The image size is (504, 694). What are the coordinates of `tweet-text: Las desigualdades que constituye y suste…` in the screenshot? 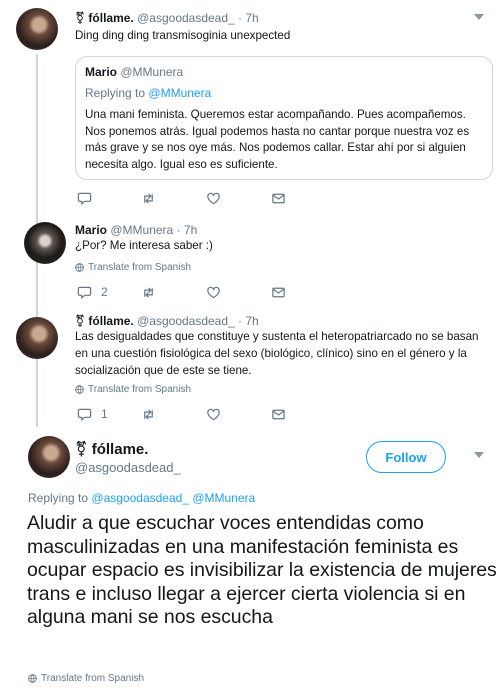 It's located at (277, 353).